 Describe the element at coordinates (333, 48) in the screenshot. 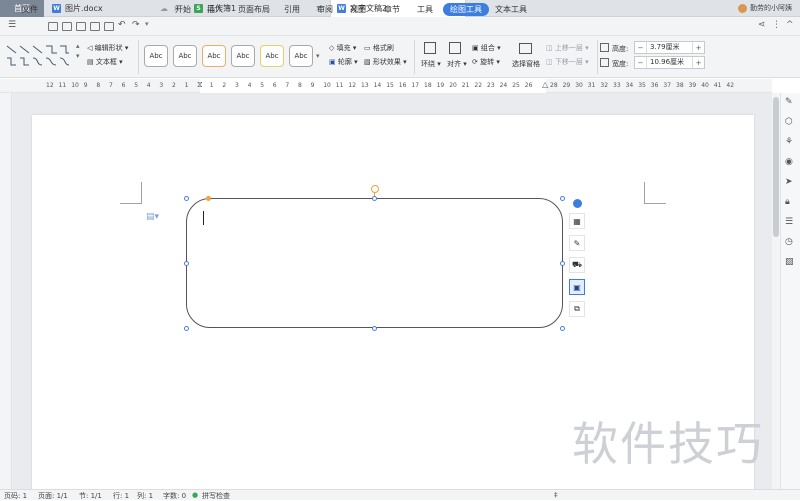

I see `fill-icon: ◇` at that location.